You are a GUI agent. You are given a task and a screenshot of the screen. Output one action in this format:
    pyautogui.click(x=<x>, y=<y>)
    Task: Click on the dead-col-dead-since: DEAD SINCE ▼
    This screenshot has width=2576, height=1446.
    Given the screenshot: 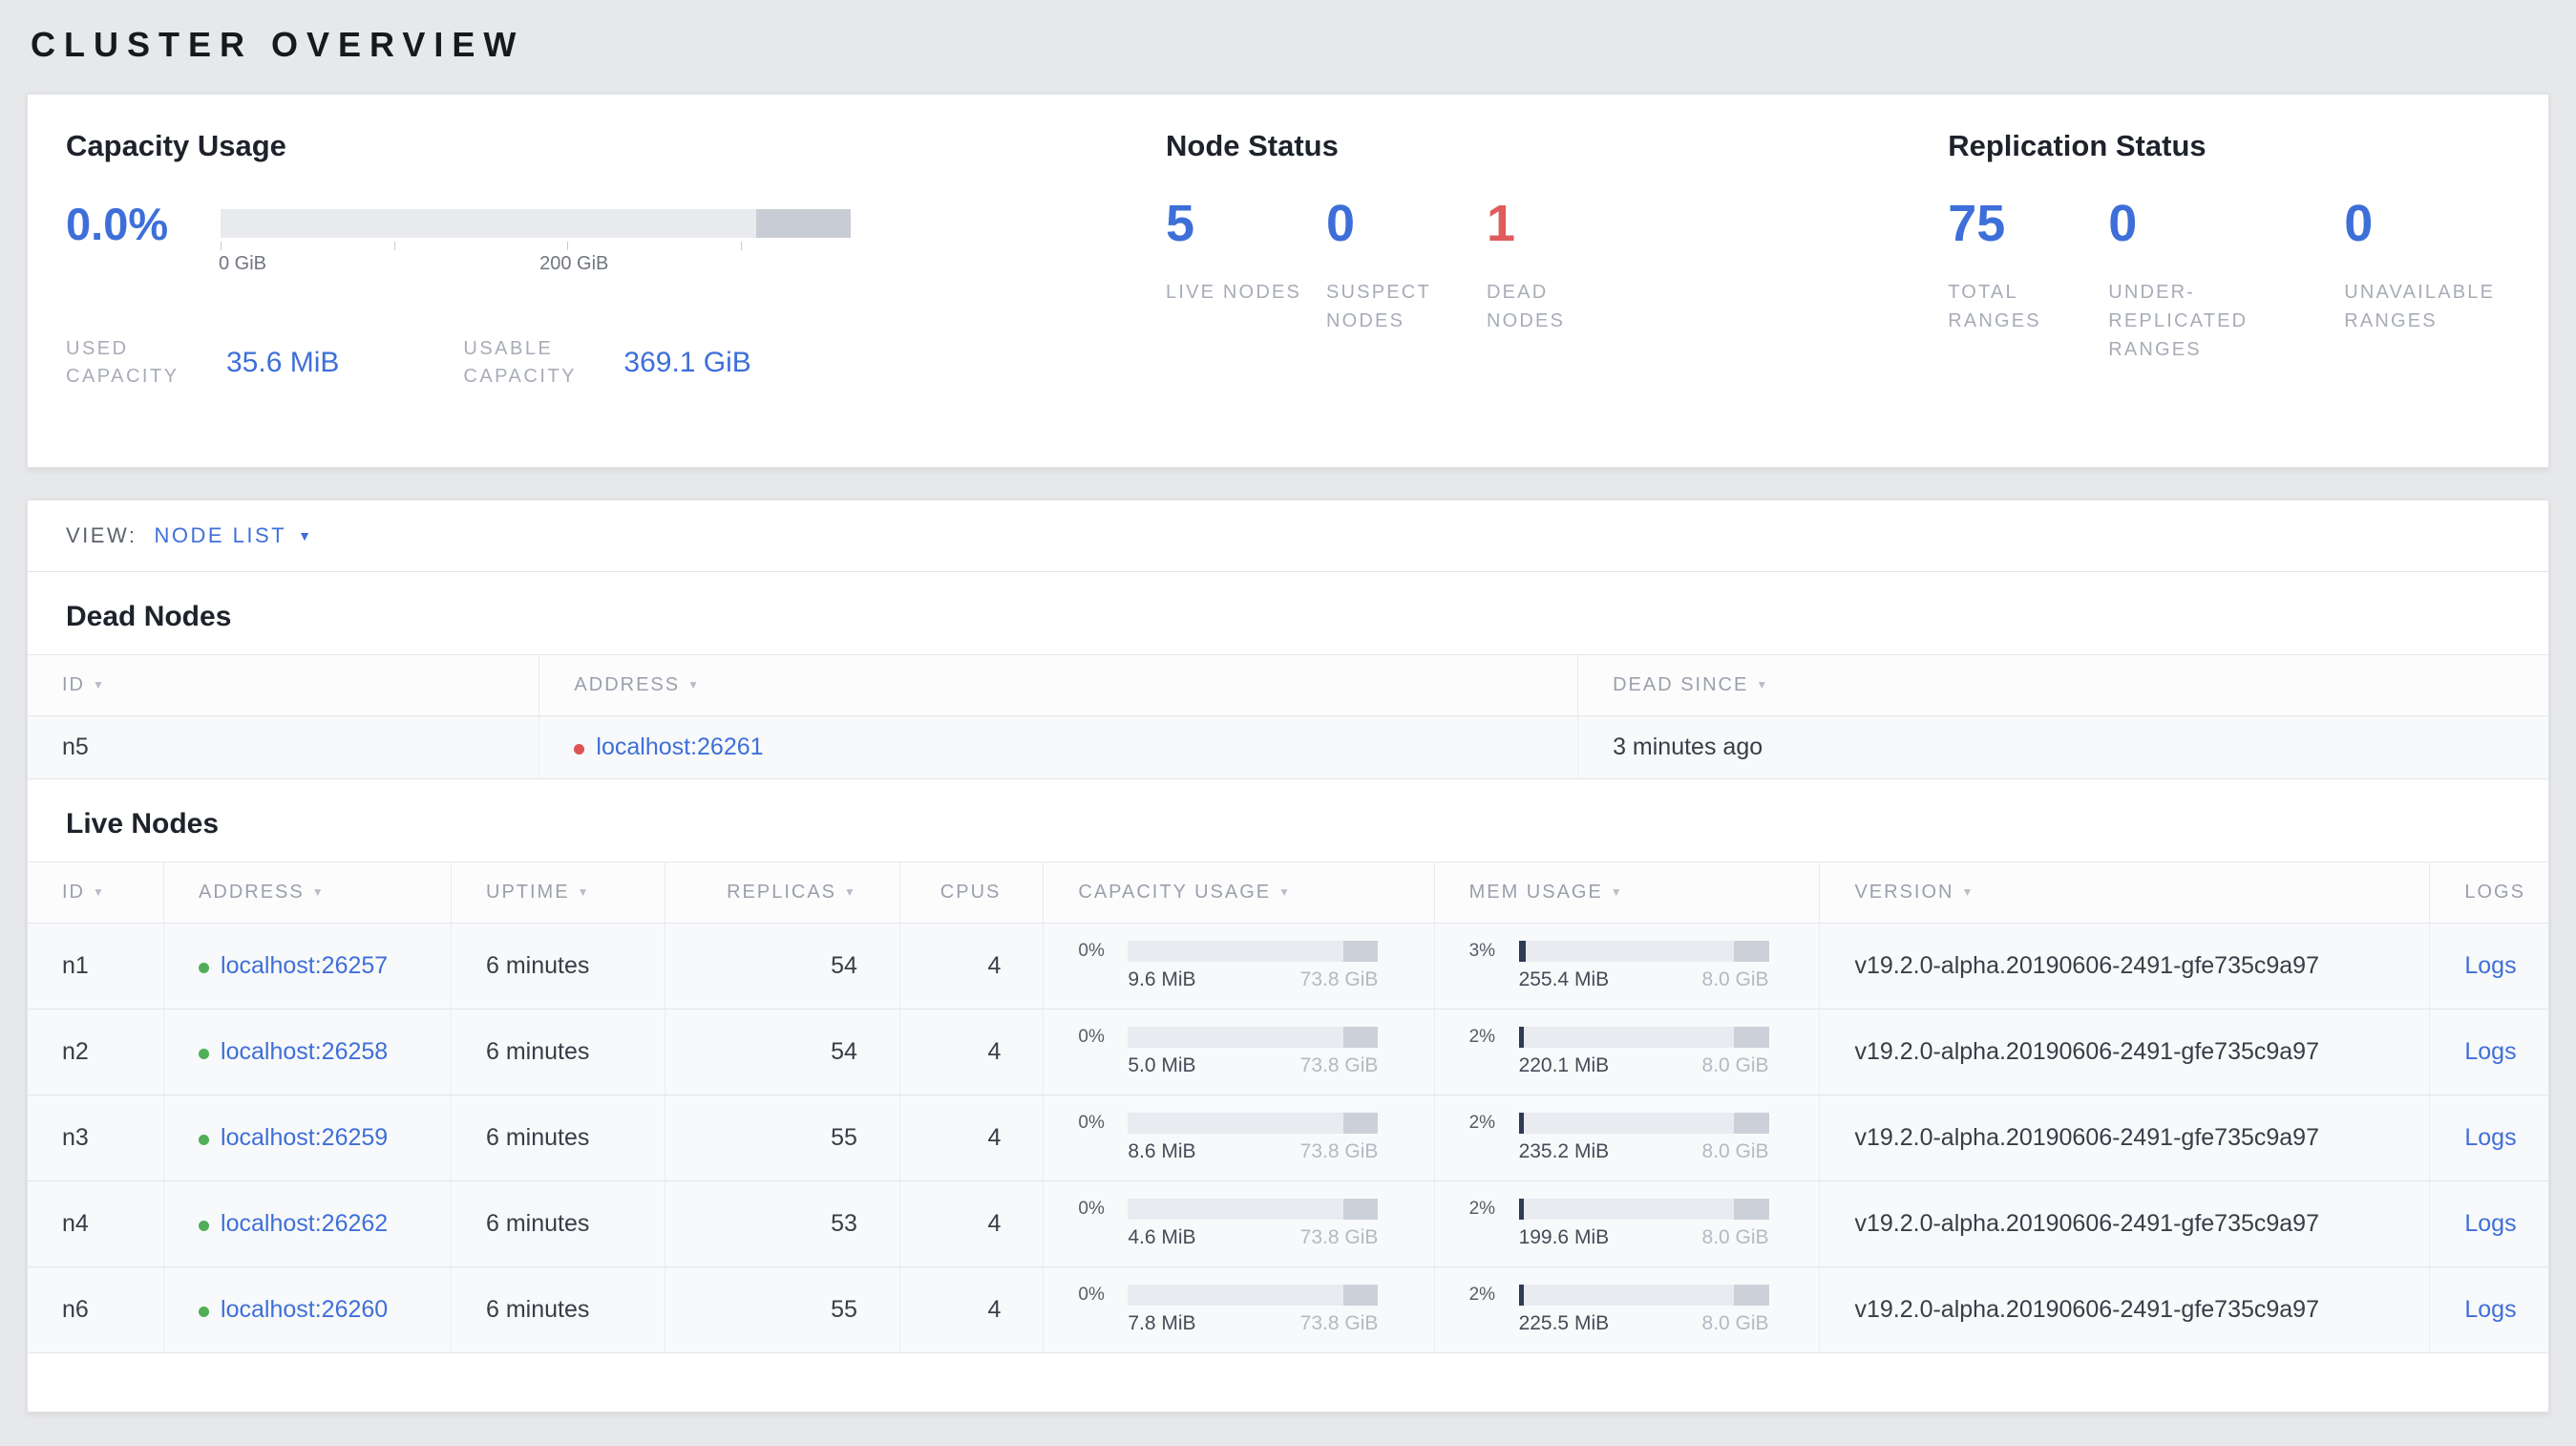 What is the action you would take?
    pyautogui.click(x=2062, y=685)
    